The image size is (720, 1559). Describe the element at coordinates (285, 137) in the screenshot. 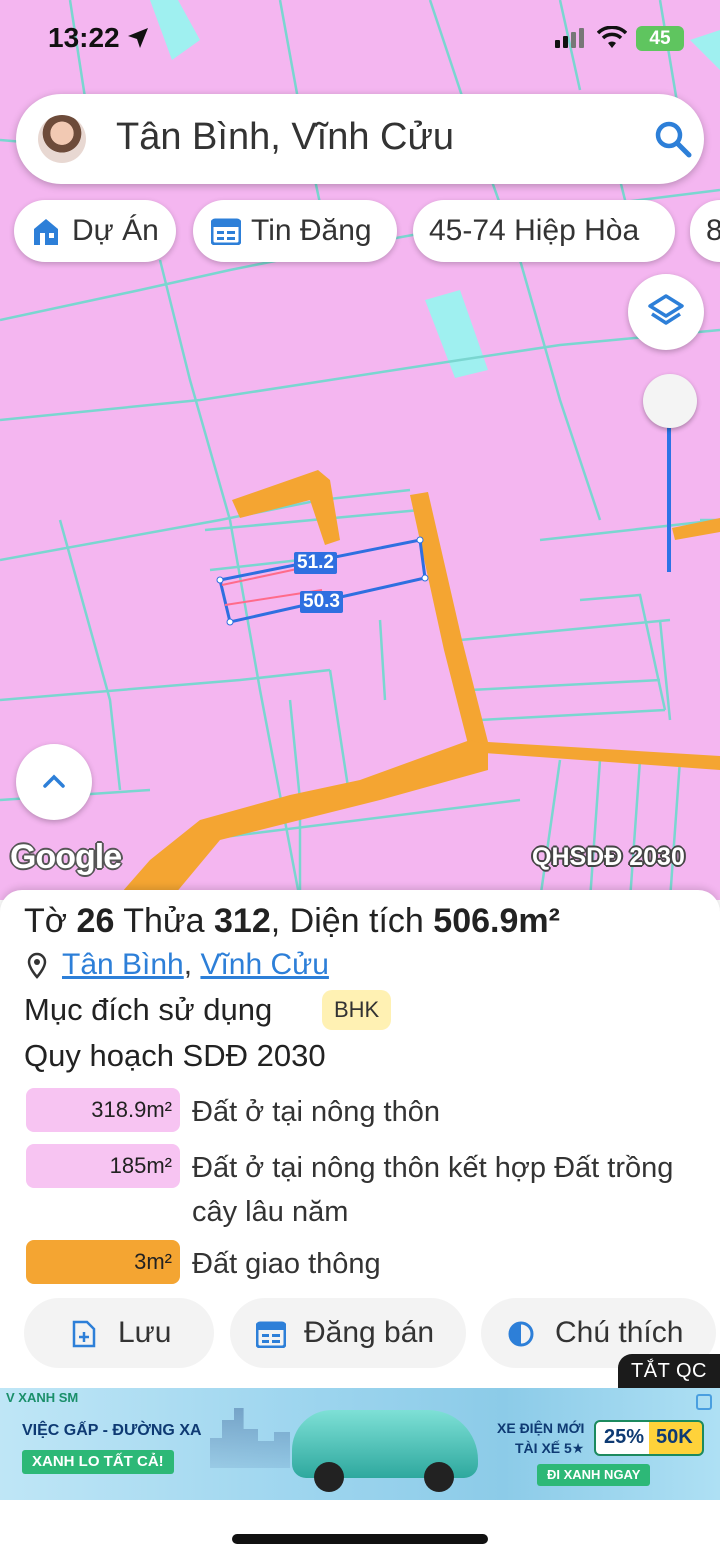

I see `search-location-title: Tân Bình, Vĩnh Cửu` at that location.